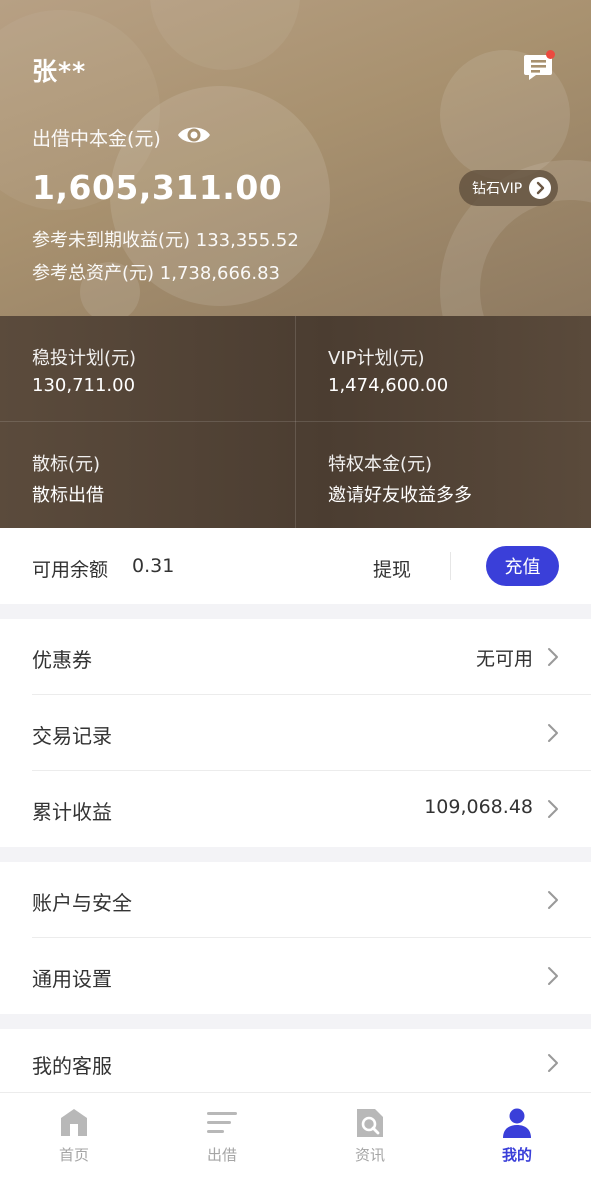 Image resolution: width=591 pixels, height=1188 pixels. I want to click on plan-title: VIP计划(元), so click(376, 358).